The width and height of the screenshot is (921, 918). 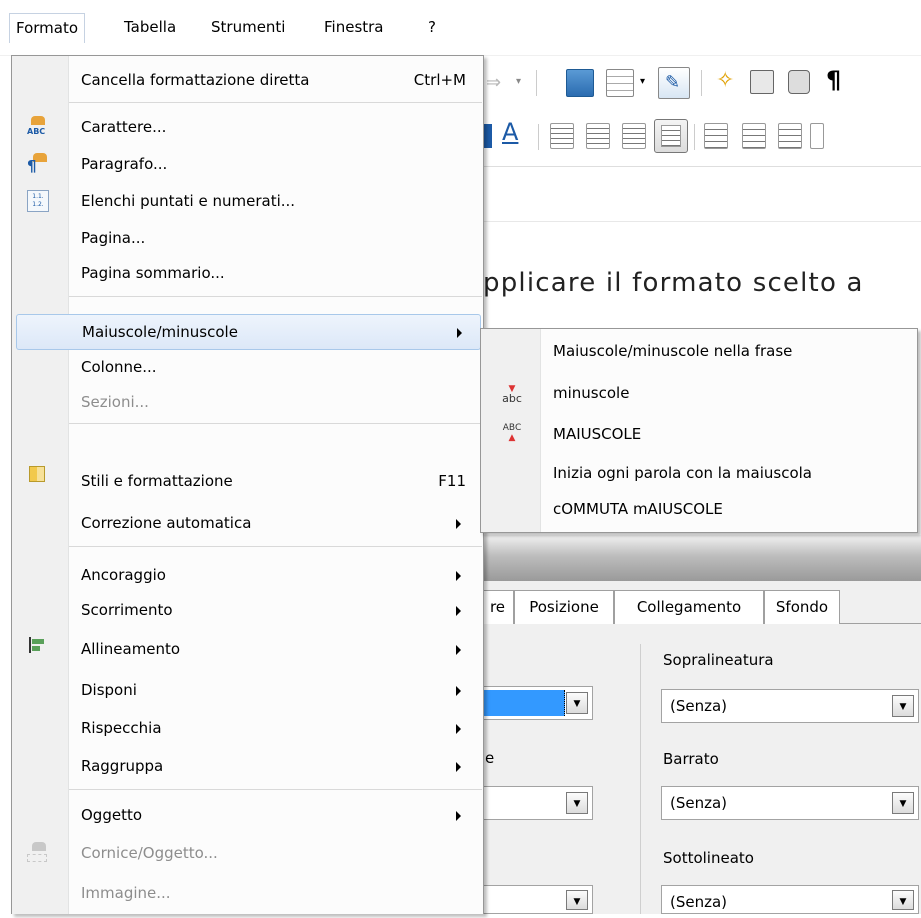 I want to click on menubar: Formato Tabella Strumenti Finestra ?, so click(x=460, y=28).